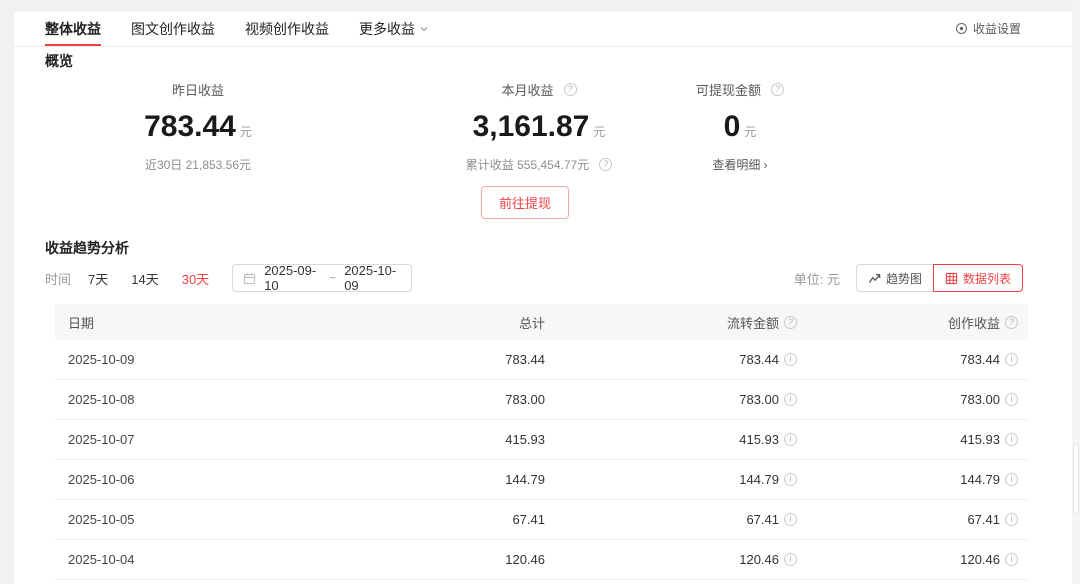 This screenshot has width=1080, height=584. I want to click on scrollbar-thumb, so click(1076, 478).